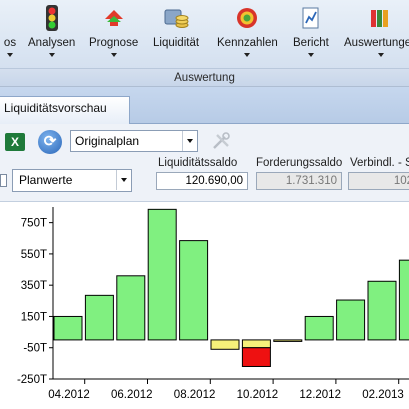  What do you see at coordinates (311, 43) in the screenshot?
I see `ribbon-label: Bericht` at bounding box center [311, 43].